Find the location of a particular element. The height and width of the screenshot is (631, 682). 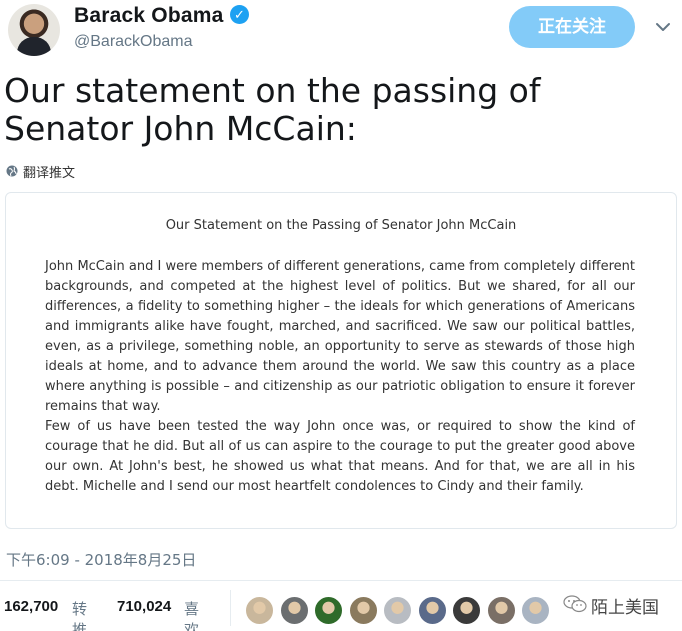

watermark-text: 陌上美国 is located at coordinates (625, 608).